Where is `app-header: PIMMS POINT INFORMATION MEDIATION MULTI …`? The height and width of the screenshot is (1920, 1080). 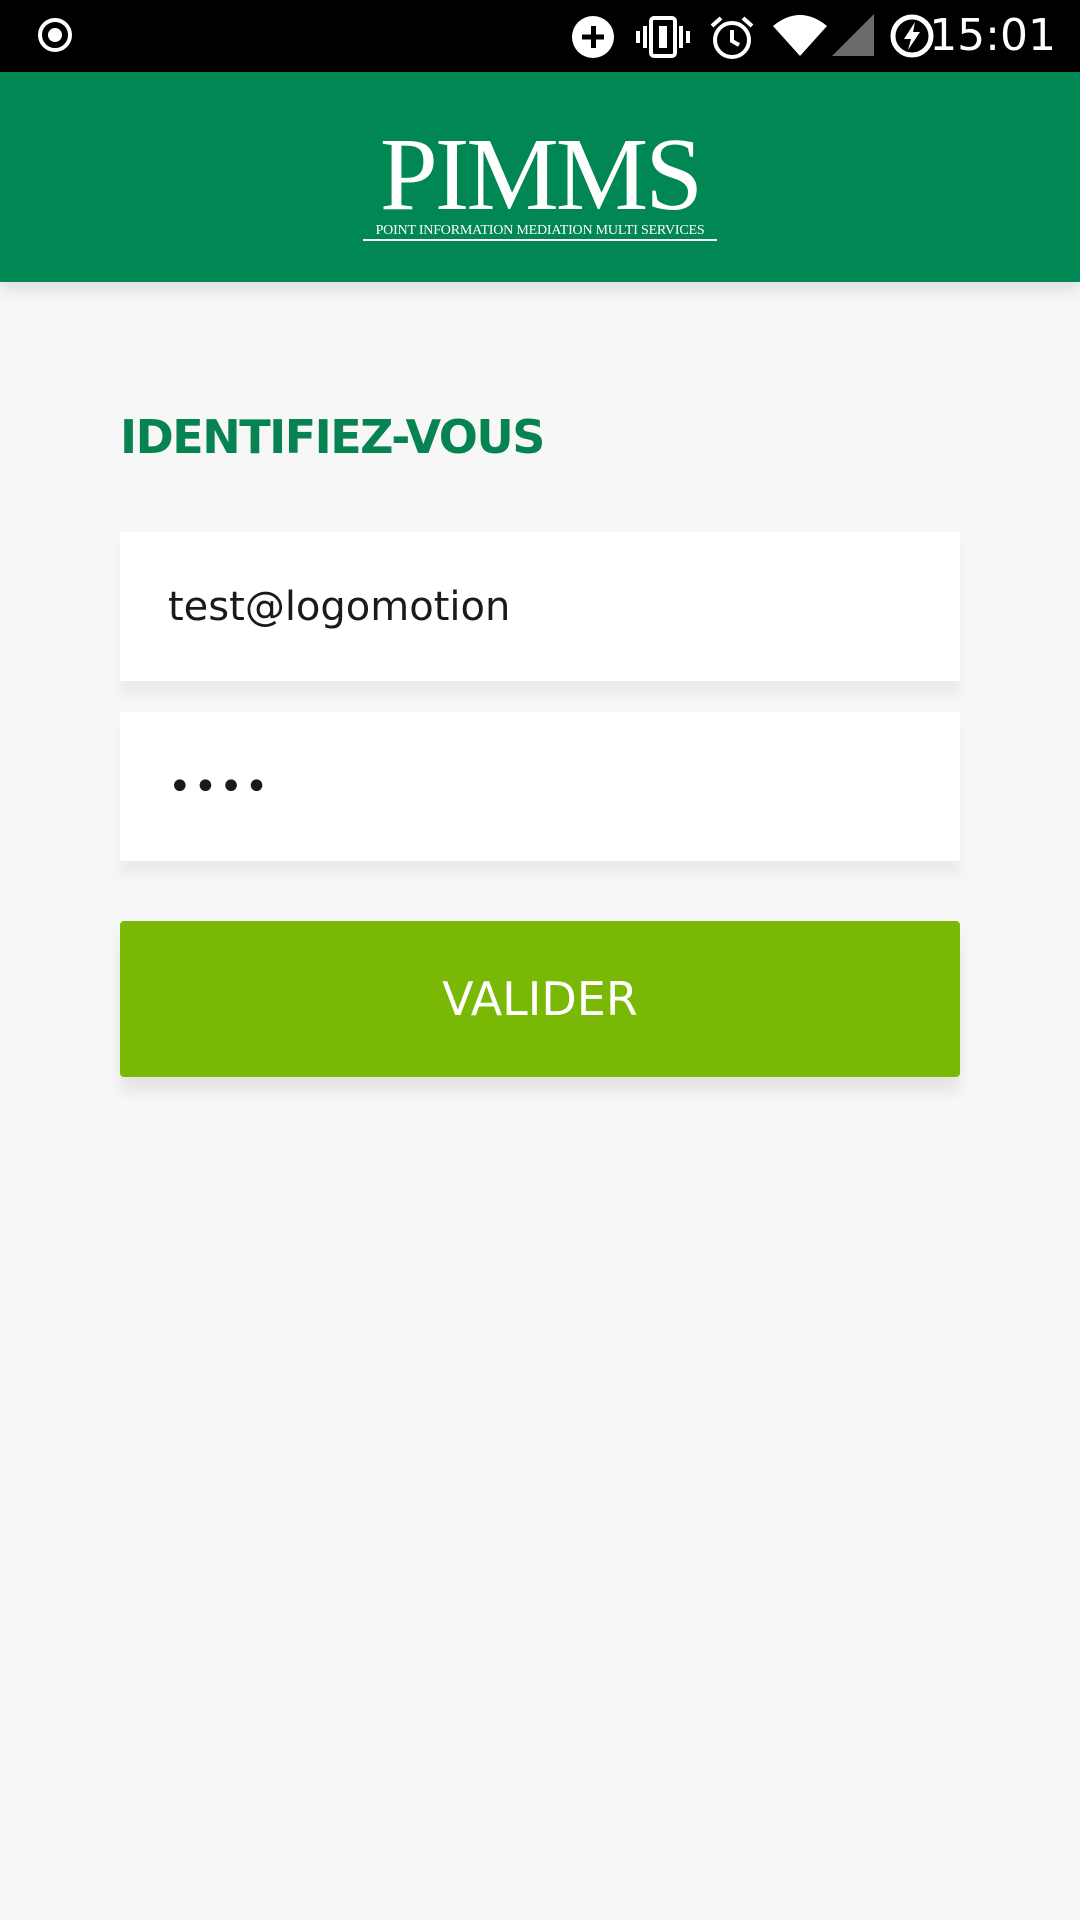
app-header: PIMMS POINT INFORMATION MEDIATION MULTI … is located at coordinates (540, 177).